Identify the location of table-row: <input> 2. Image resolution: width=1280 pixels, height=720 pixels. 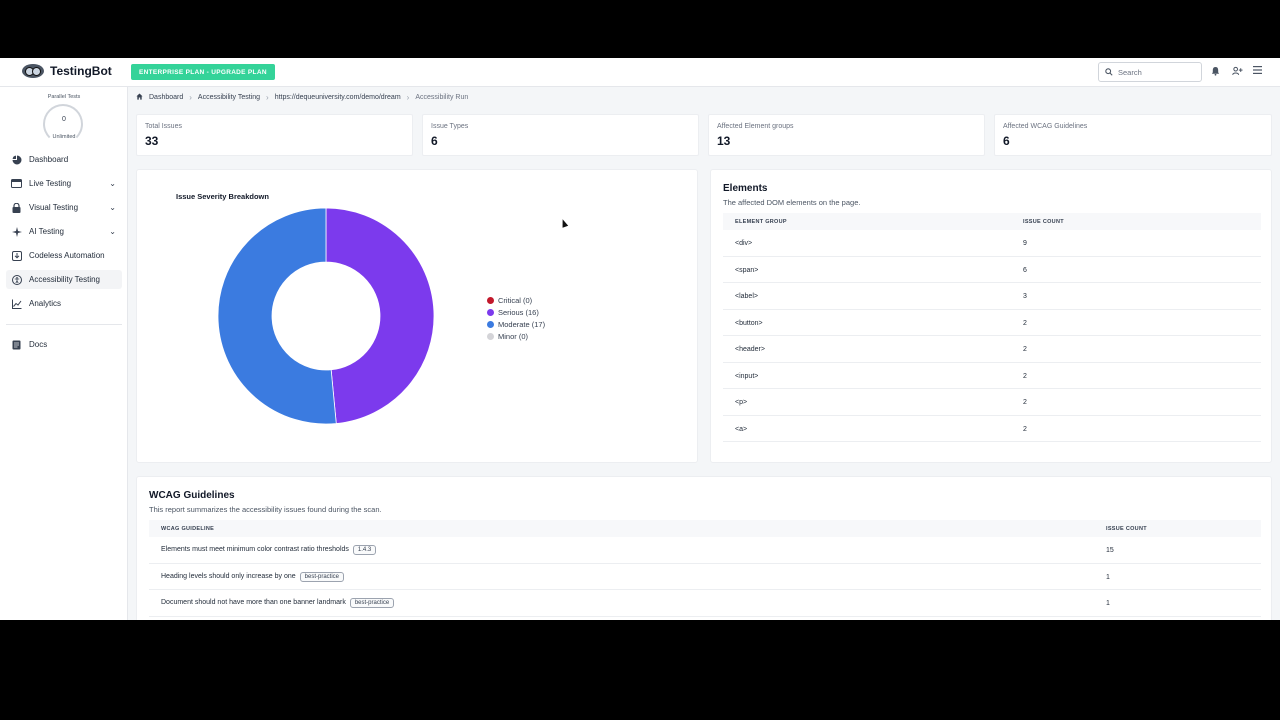
(992, 376).